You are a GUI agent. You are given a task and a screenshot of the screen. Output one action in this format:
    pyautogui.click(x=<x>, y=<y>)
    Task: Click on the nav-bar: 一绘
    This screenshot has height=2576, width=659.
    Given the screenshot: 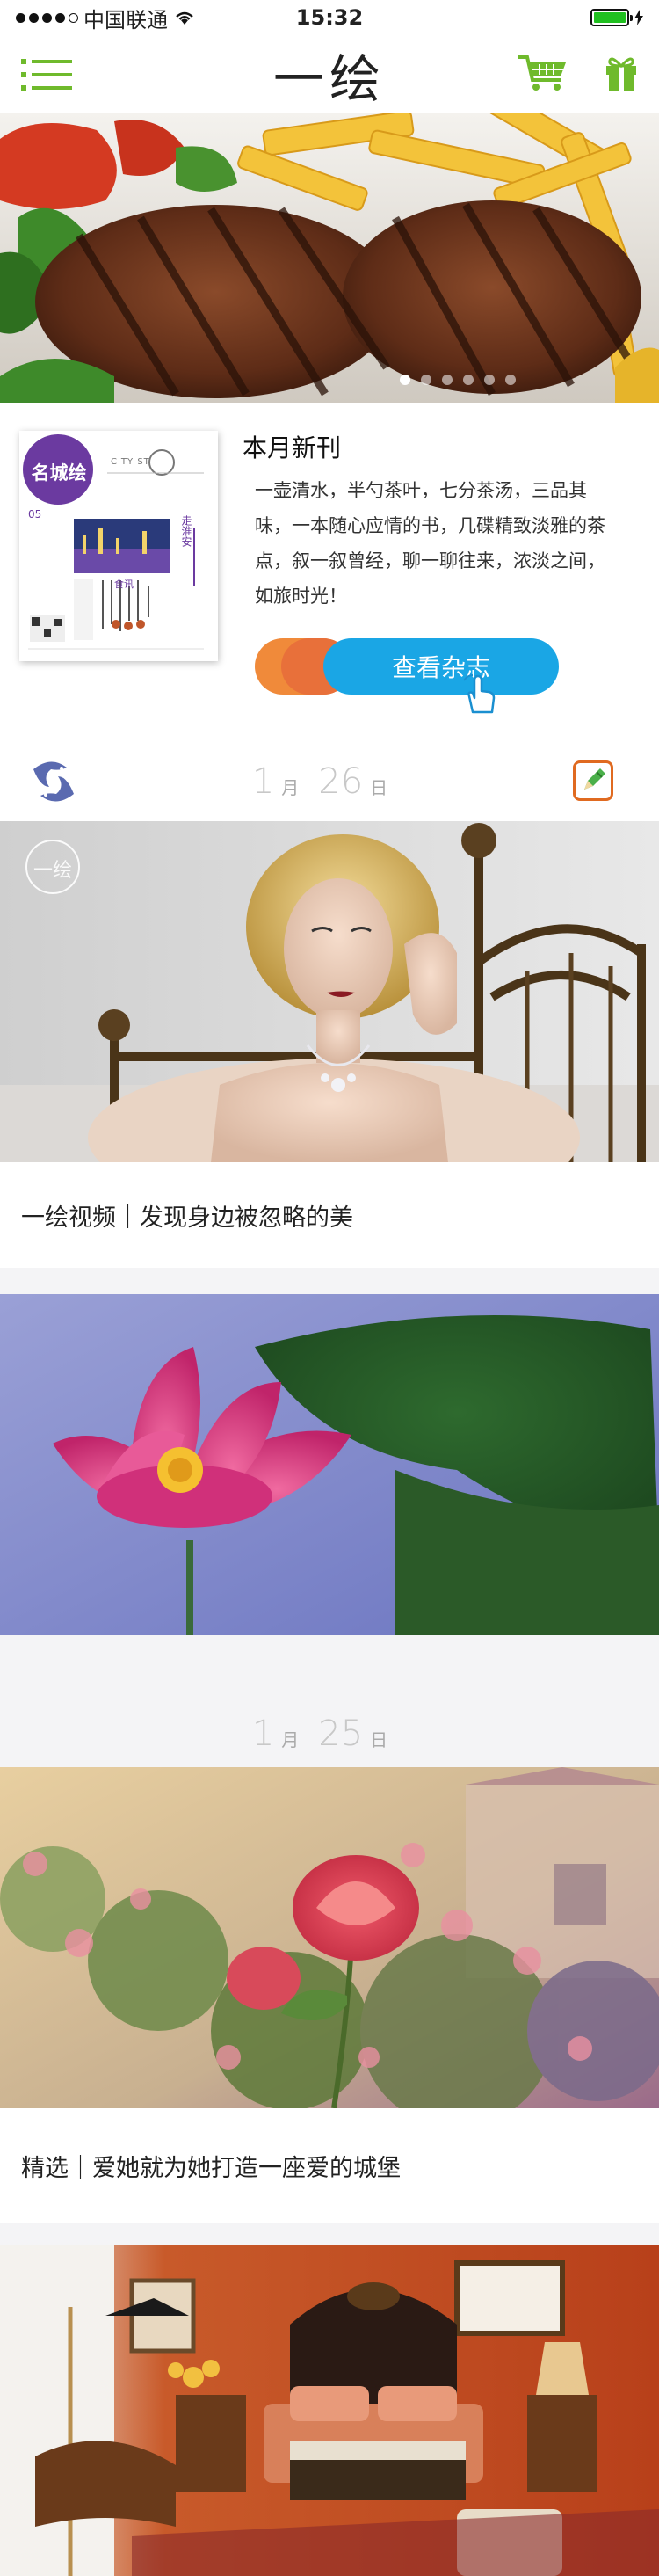 What is the action you would take?
    pyautogui.click(x=329, y=74)
    